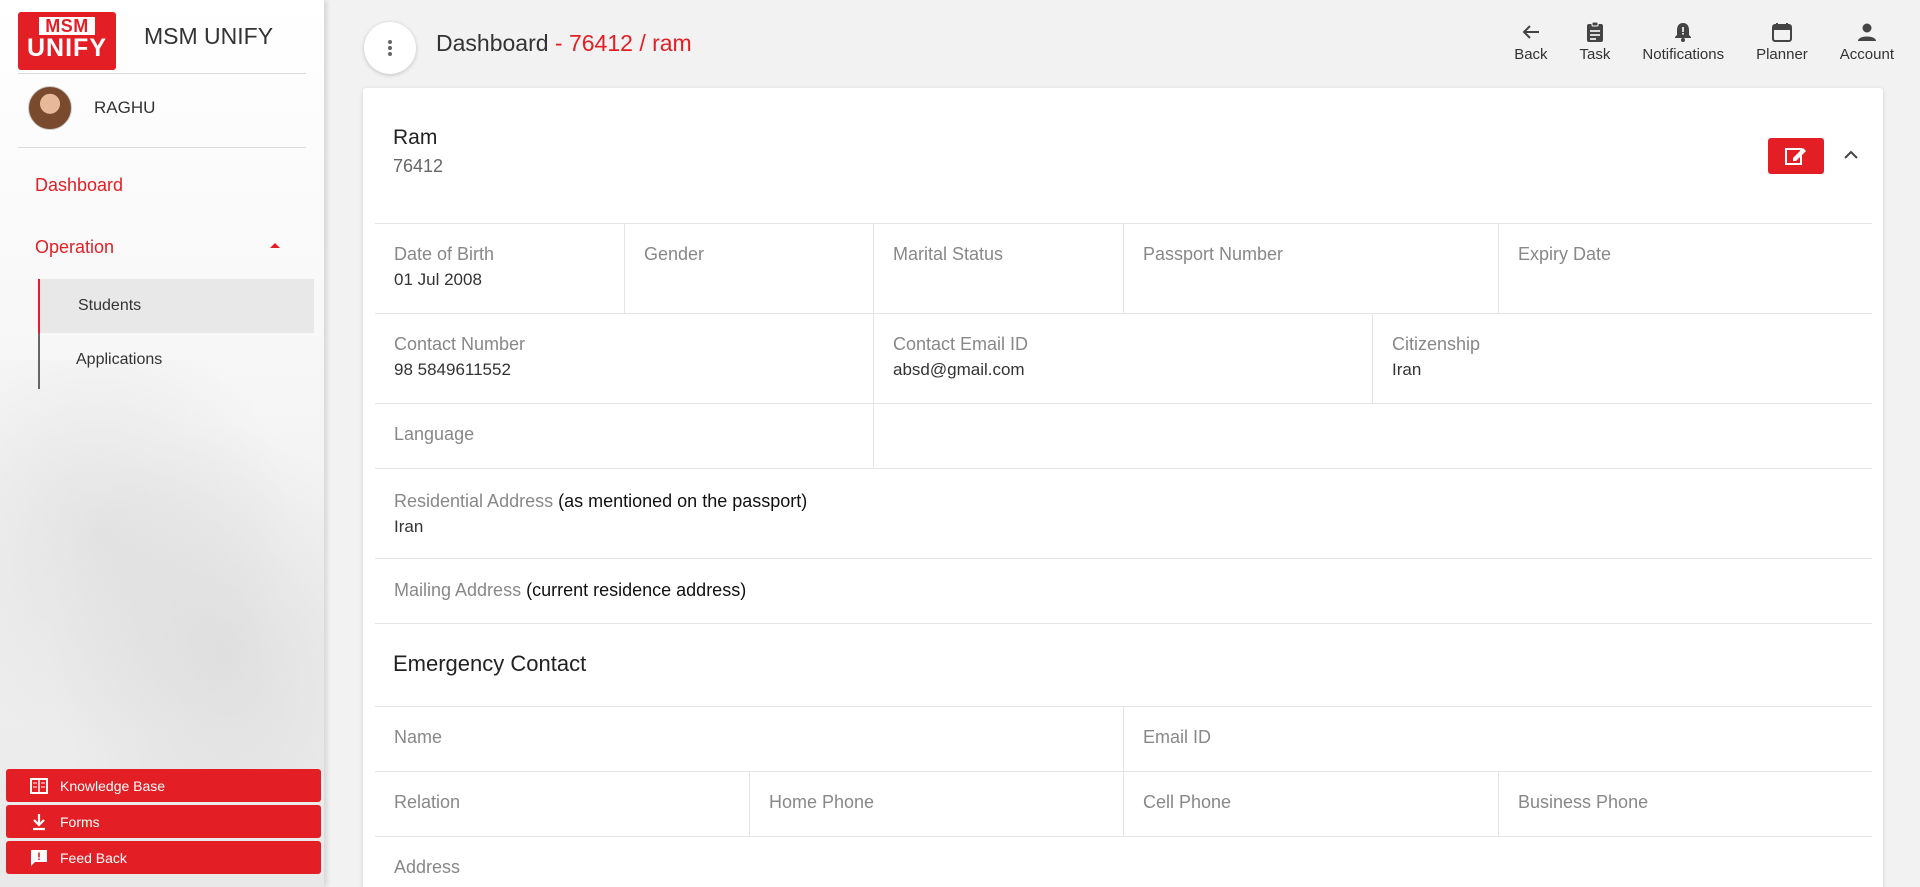 The image size is (1920, 887). What do you see at coordinates (1498, 739) in the screenshot?
I see `em-email-cell: Email ID` at bounding box center [1498, 739].